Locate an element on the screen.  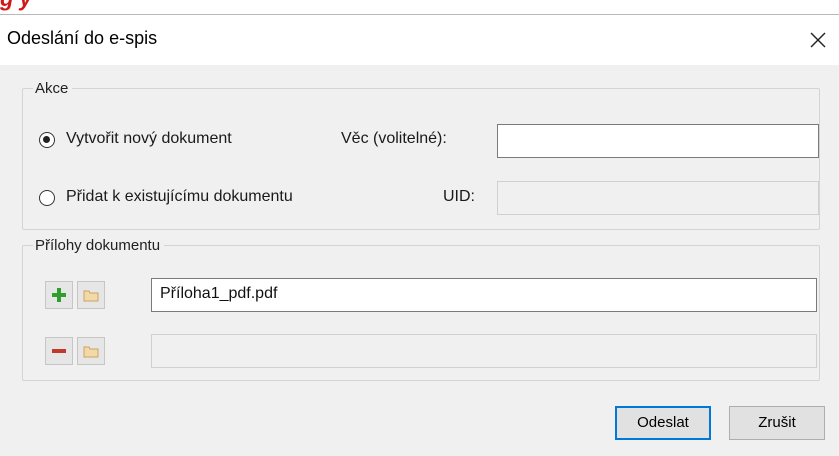
vec-input is located at coordinates (658, 141).